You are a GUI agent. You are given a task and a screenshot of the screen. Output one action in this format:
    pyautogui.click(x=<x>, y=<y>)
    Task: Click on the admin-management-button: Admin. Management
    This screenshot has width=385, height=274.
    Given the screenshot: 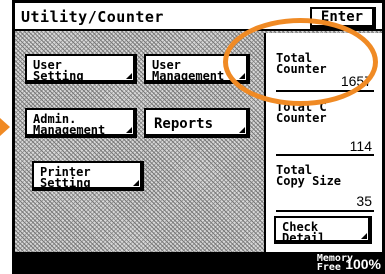 What is the action you would take?
    pyautogui.click(x=81, y=123)
    